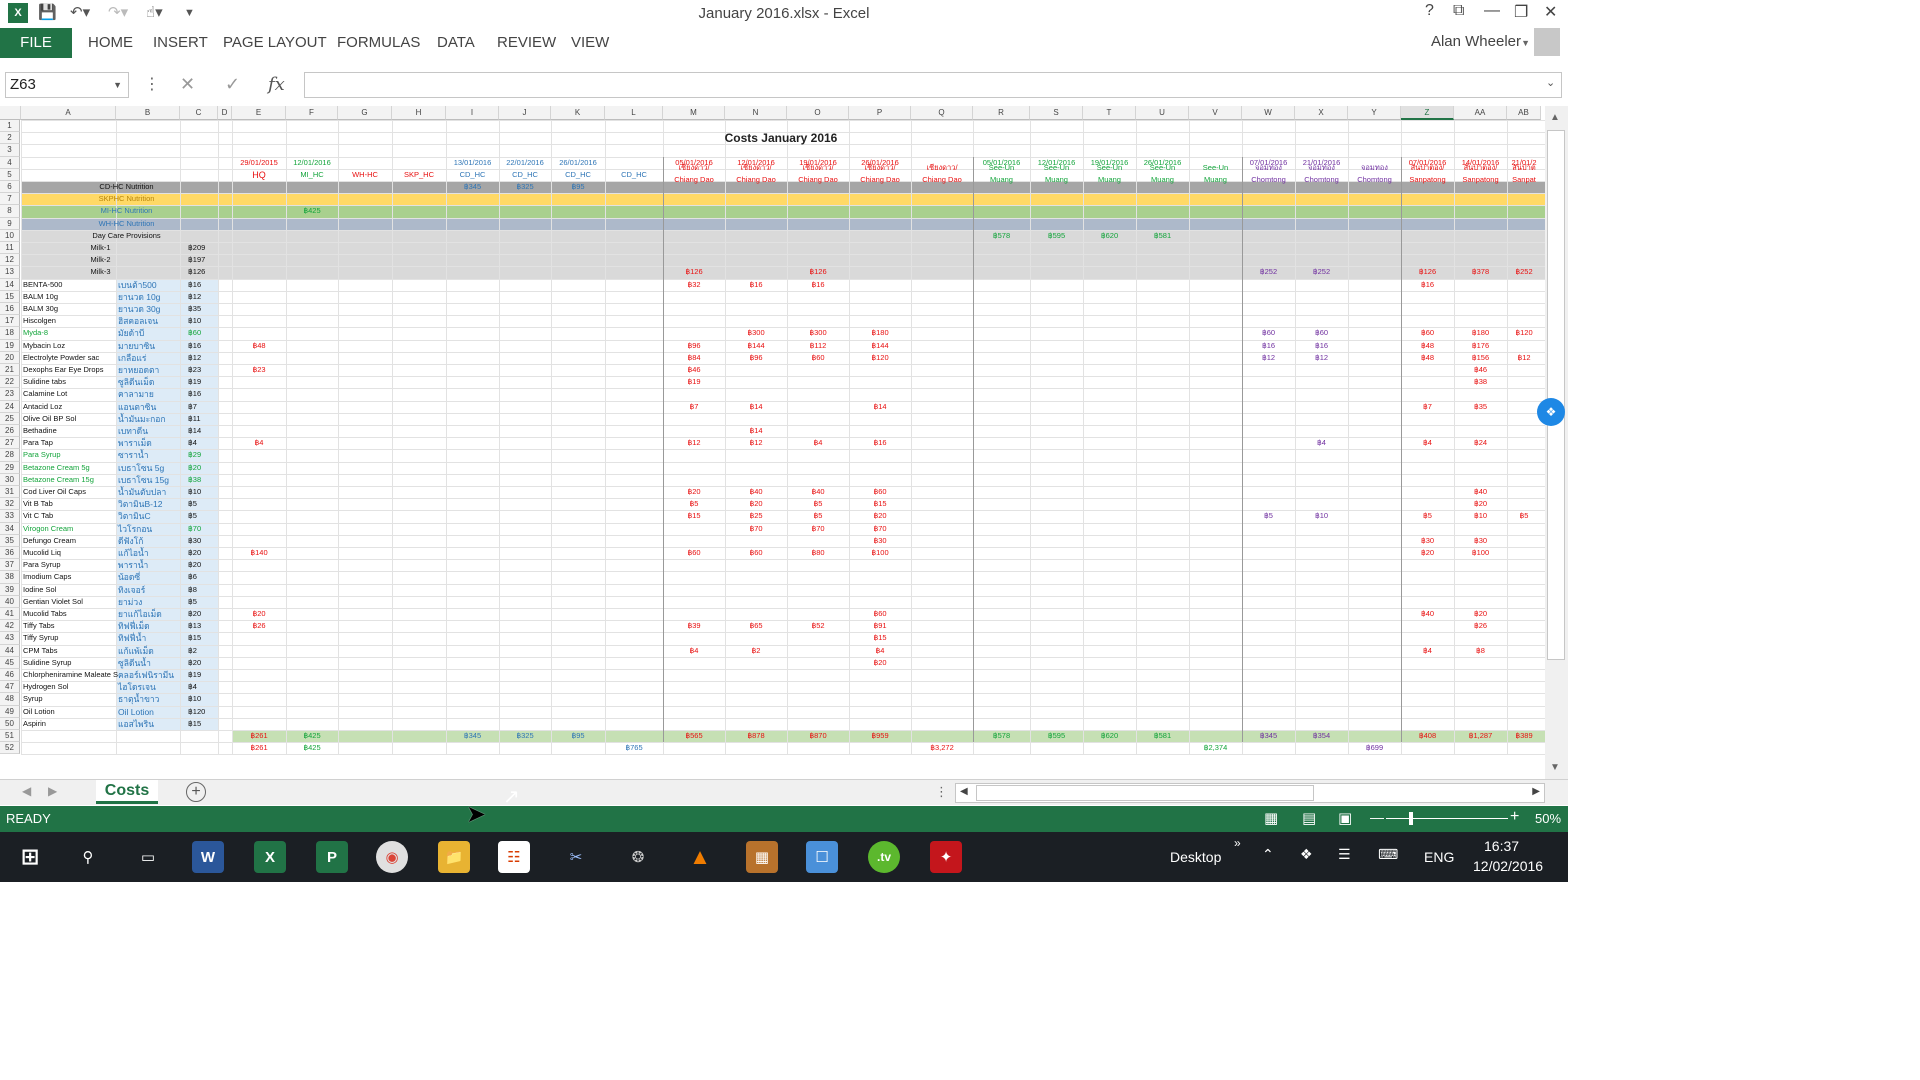  I want to click on item-name-th: แก้แพ้เม็ด, so click(136, 651).